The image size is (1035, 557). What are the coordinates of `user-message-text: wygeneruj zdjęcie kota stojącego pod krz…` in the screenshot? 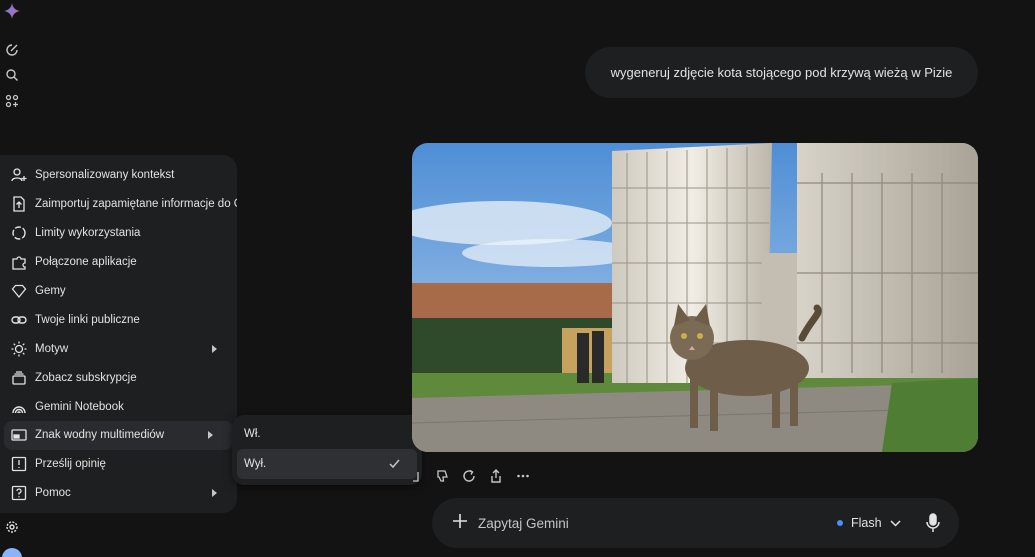 It's located at (781, 72).